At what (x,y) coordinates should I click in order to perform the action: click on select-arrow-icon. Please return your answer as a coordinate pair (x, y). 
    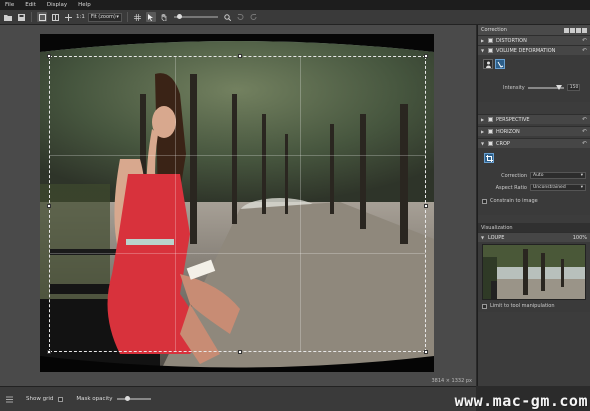
    Looking at the image, I should click on (150, 17).